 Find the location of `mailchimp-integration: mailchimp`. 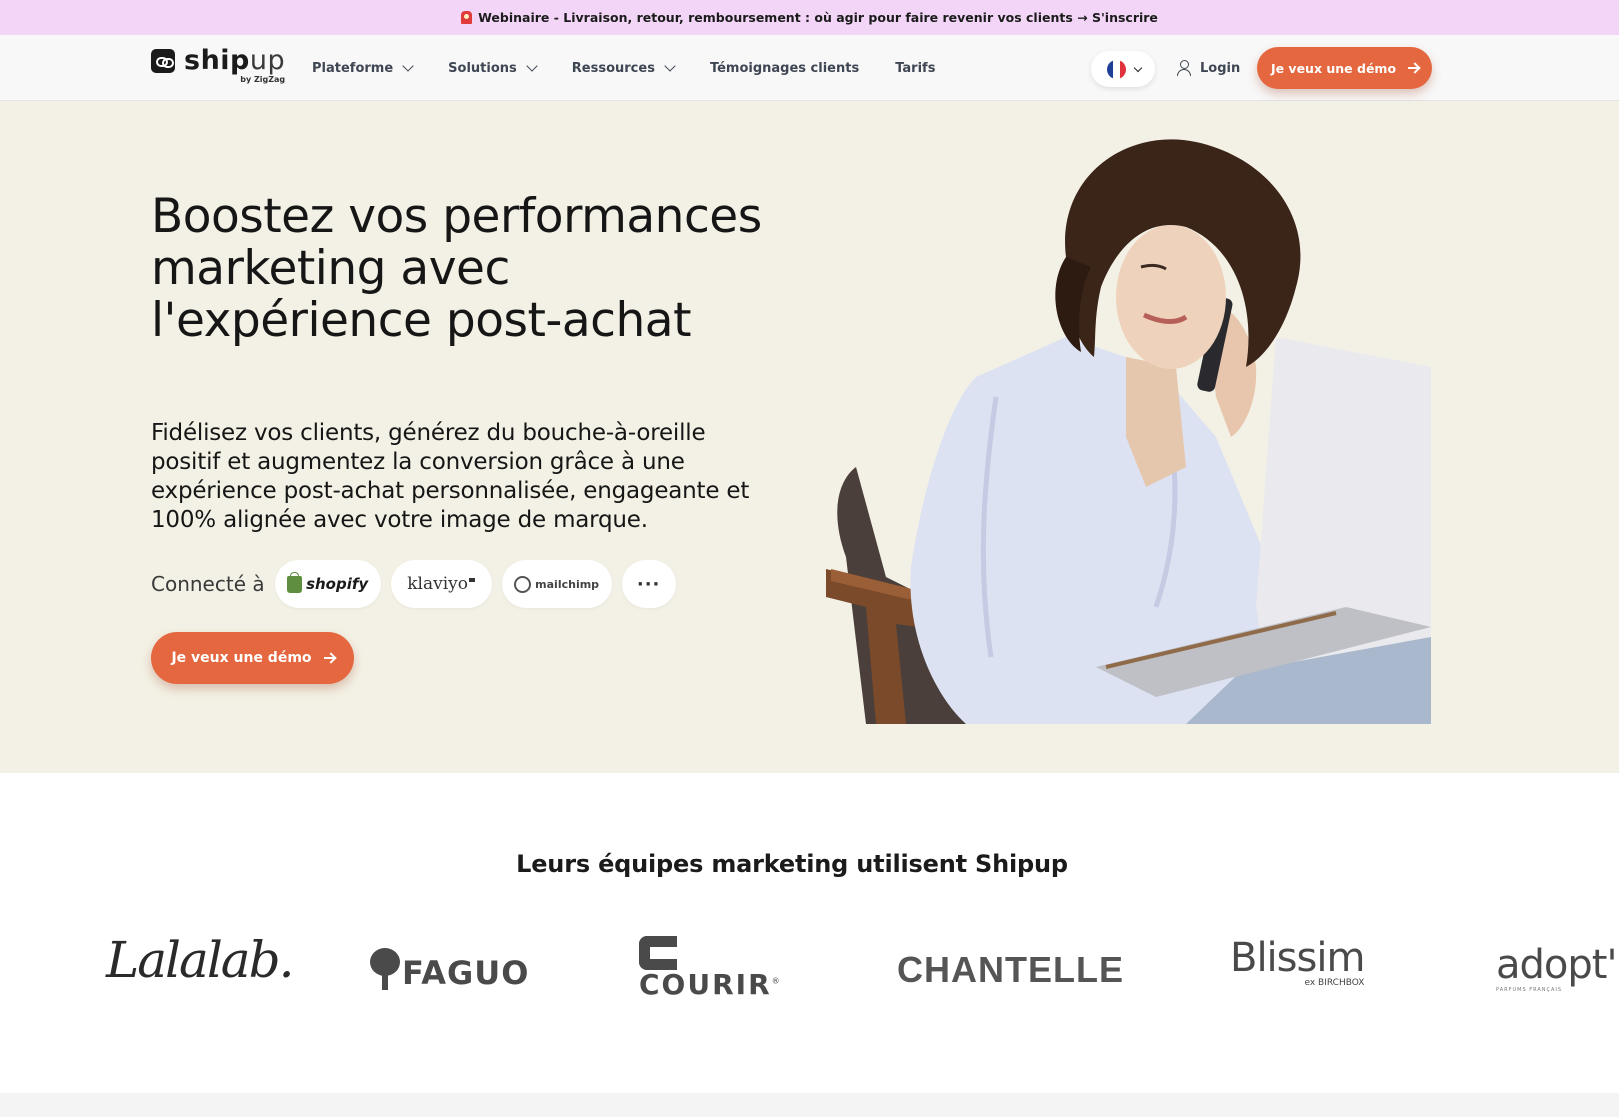

mailchimp-integration: mailchimp is located at coordinates (556, 584).